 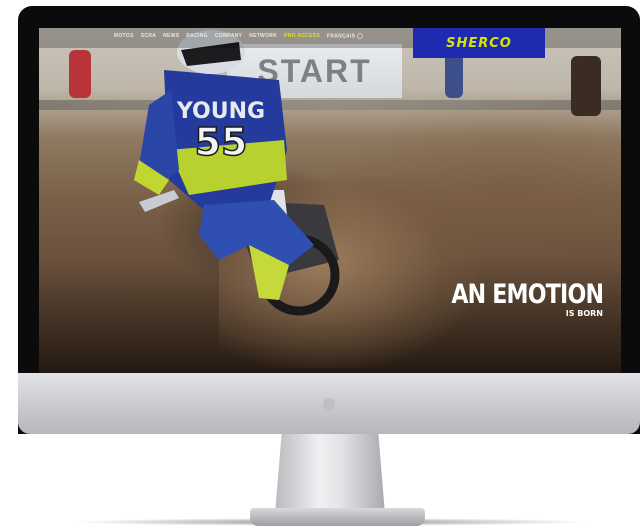 I want to click on hero-subtitle: IS BORN, so click(x=584, y=313).